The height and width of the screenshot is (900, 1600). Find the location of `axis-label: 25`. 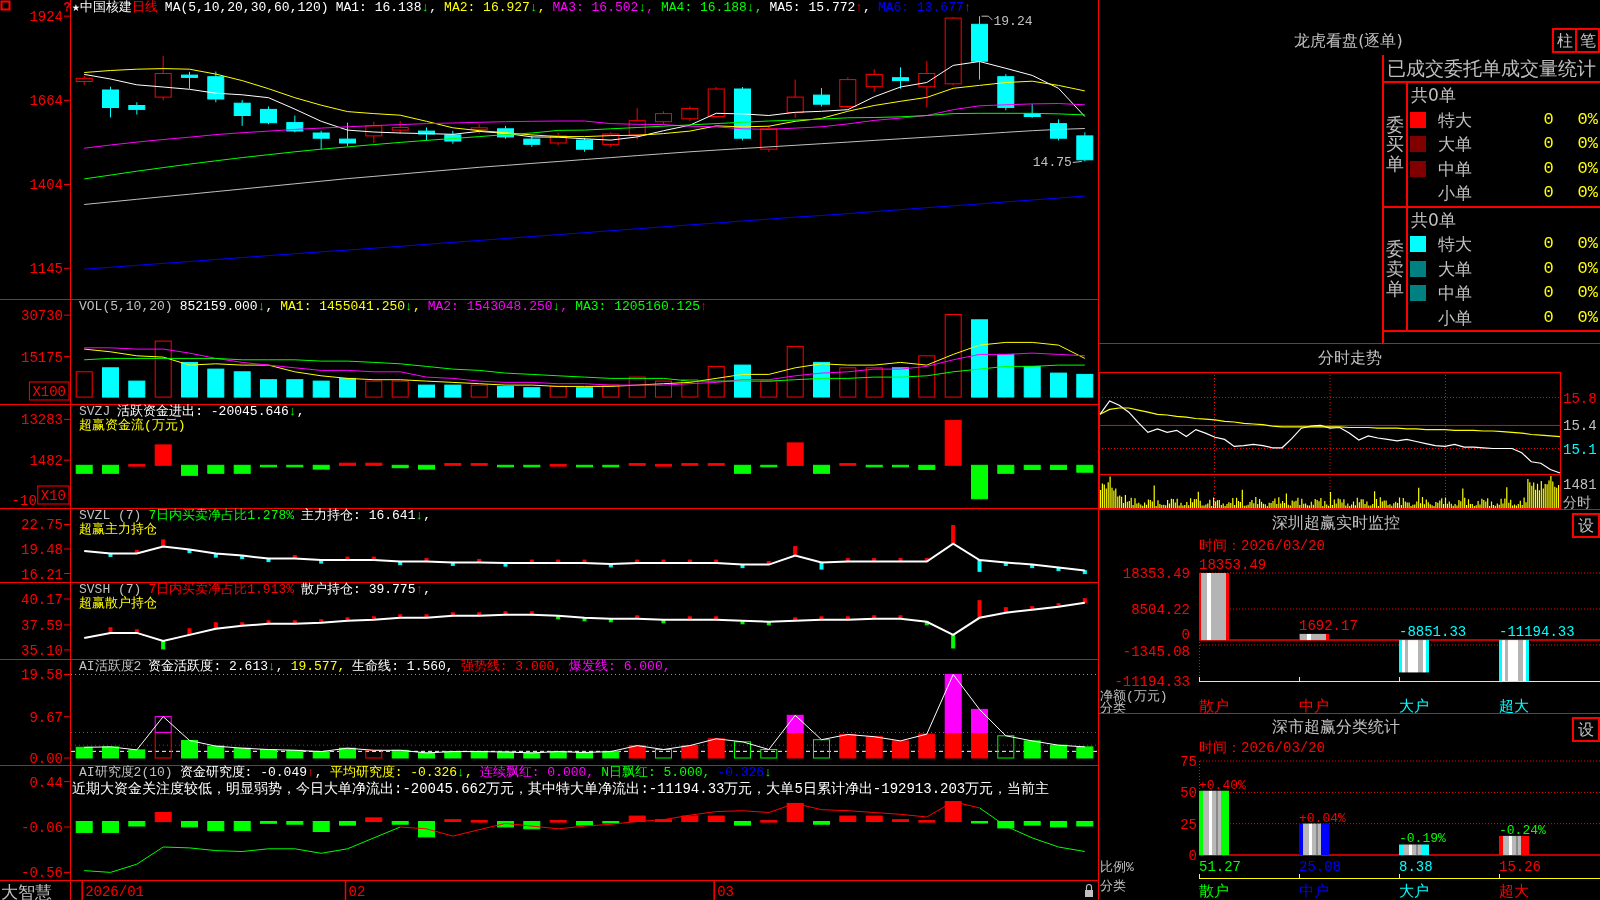

axis-label: 25 is located at coordinates (1188, 824).